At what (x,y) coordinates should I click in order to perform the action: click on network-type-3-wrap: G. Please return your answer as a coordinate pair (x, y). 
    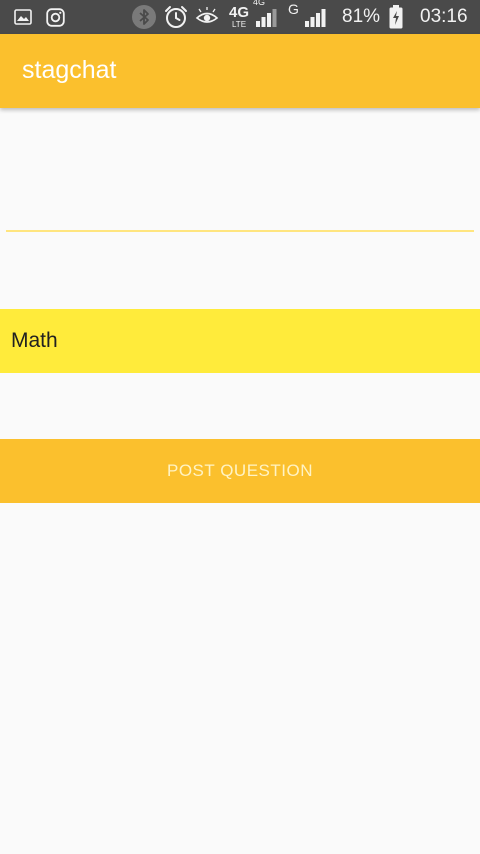
    Looking at the image, I should click on (293, 11).